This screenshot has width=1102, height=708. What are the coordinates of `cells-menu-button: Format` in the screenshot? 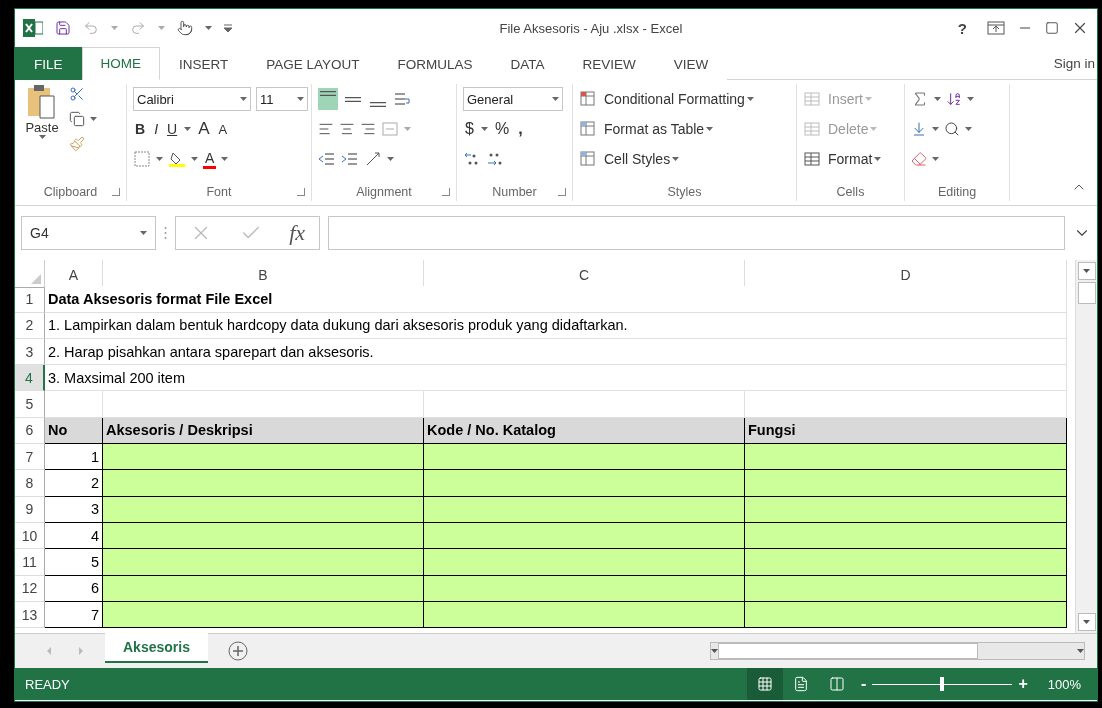 It's located at (855, 159).